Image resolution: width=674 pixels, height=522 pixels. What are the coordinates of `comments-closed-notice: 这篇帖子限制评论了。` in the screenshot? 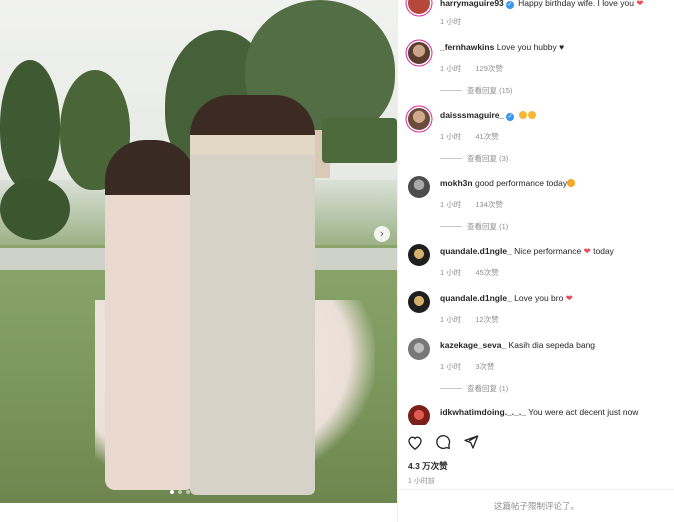 It's located at (536, 505).